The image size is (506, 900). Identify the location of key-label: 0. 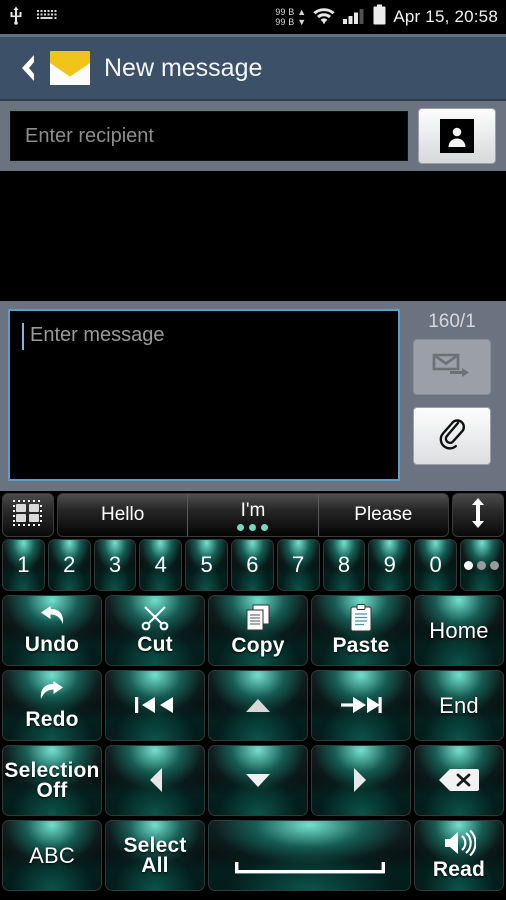
(435, 564).